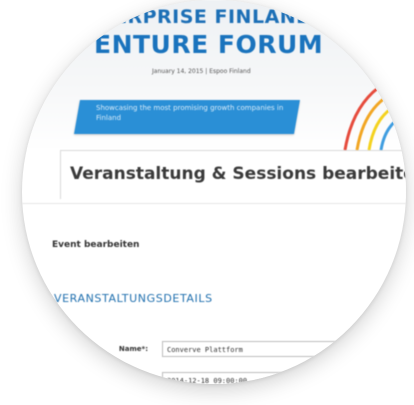 This screenshot has height=405, width=414. What do you see at coordinates (133, 349) in the screenshot?
I see `name-field-label: Name*:` at bounding box center [133, 349].